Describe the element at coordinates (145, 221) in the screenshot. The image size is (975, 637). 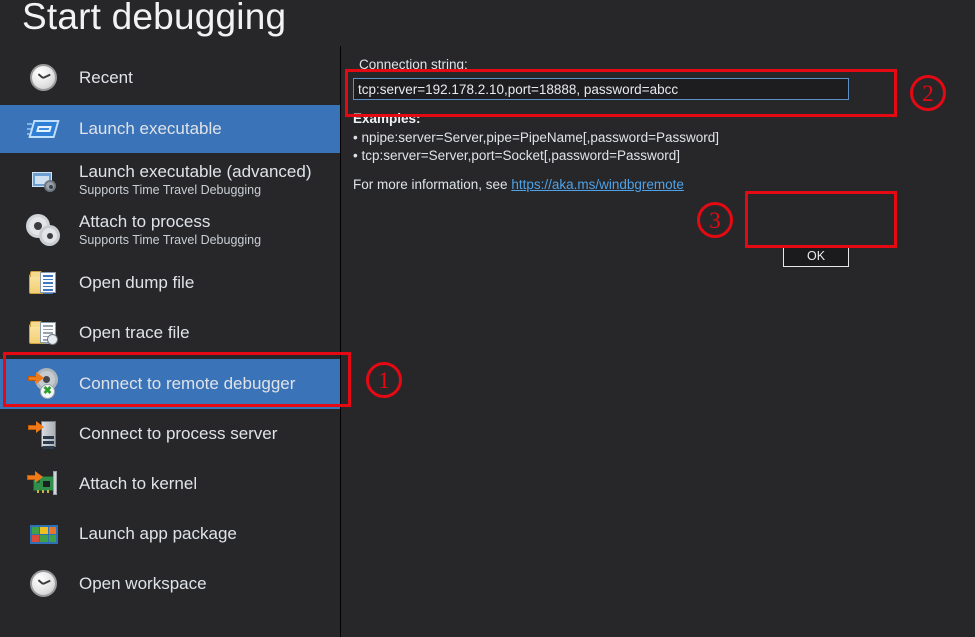
I see `sidebar-item-label: Attach to process` at that location.